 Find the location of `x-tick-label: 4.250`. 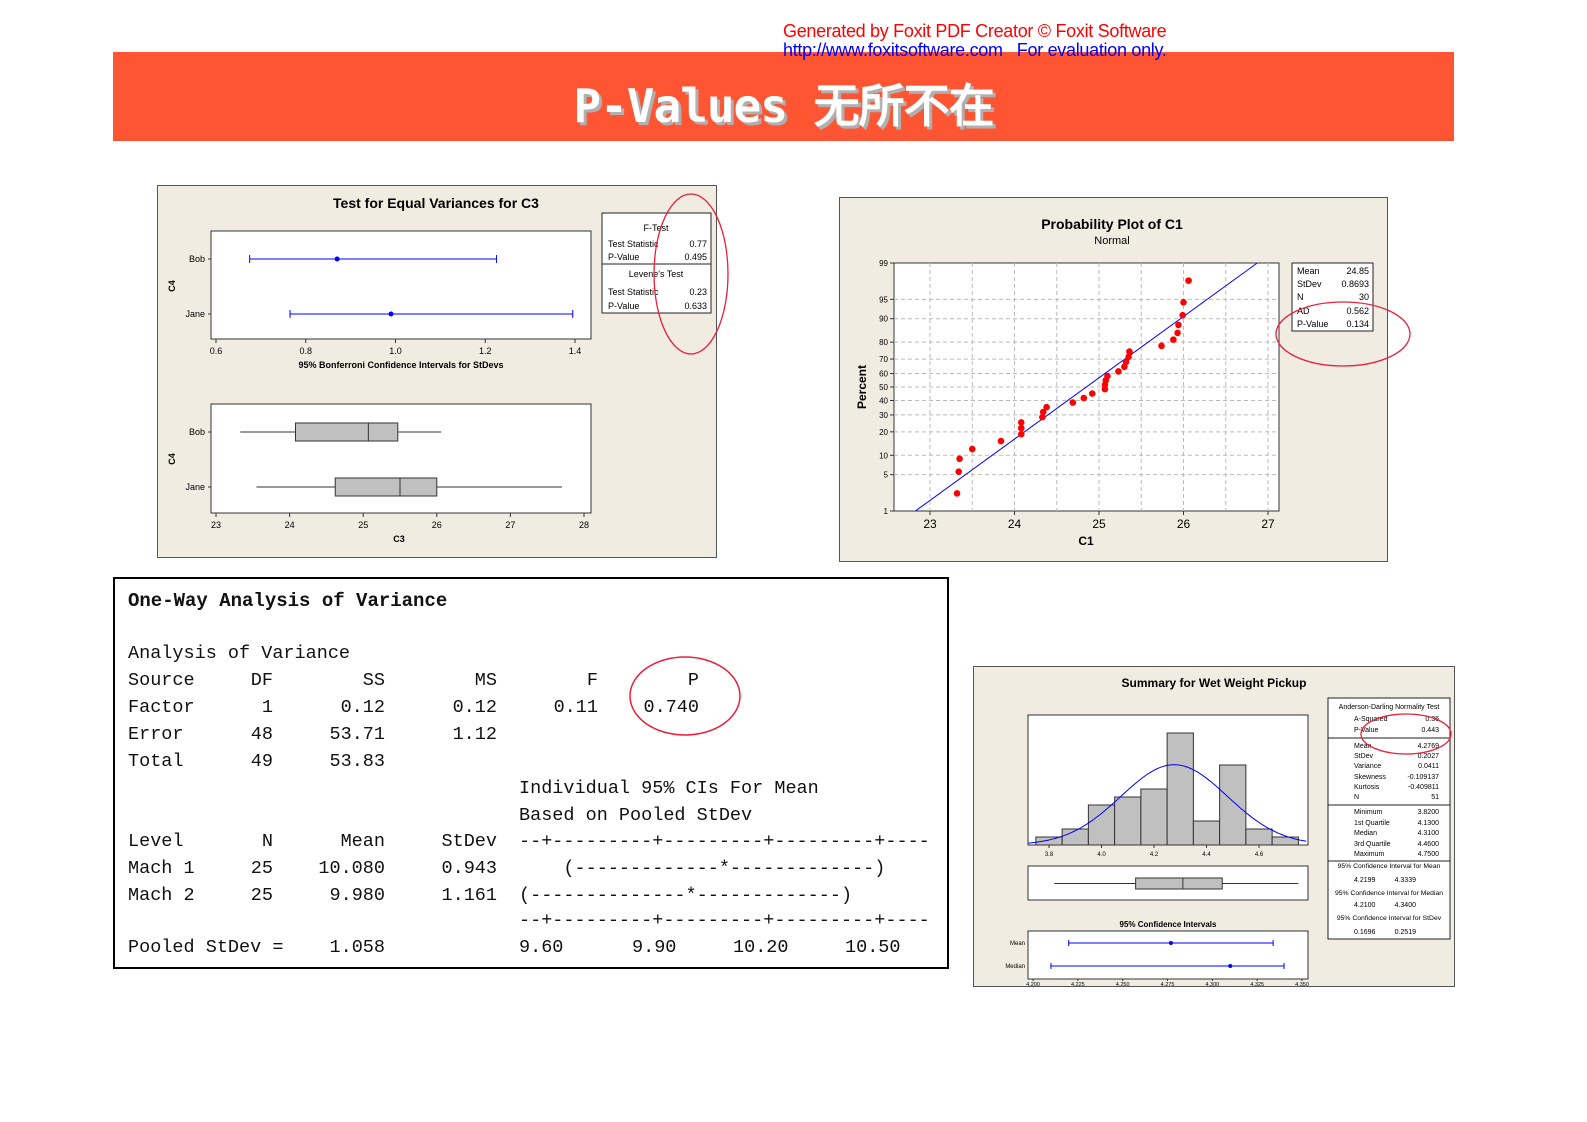

x-tick-label: 4.250 is located at coordinates (1123, 985).